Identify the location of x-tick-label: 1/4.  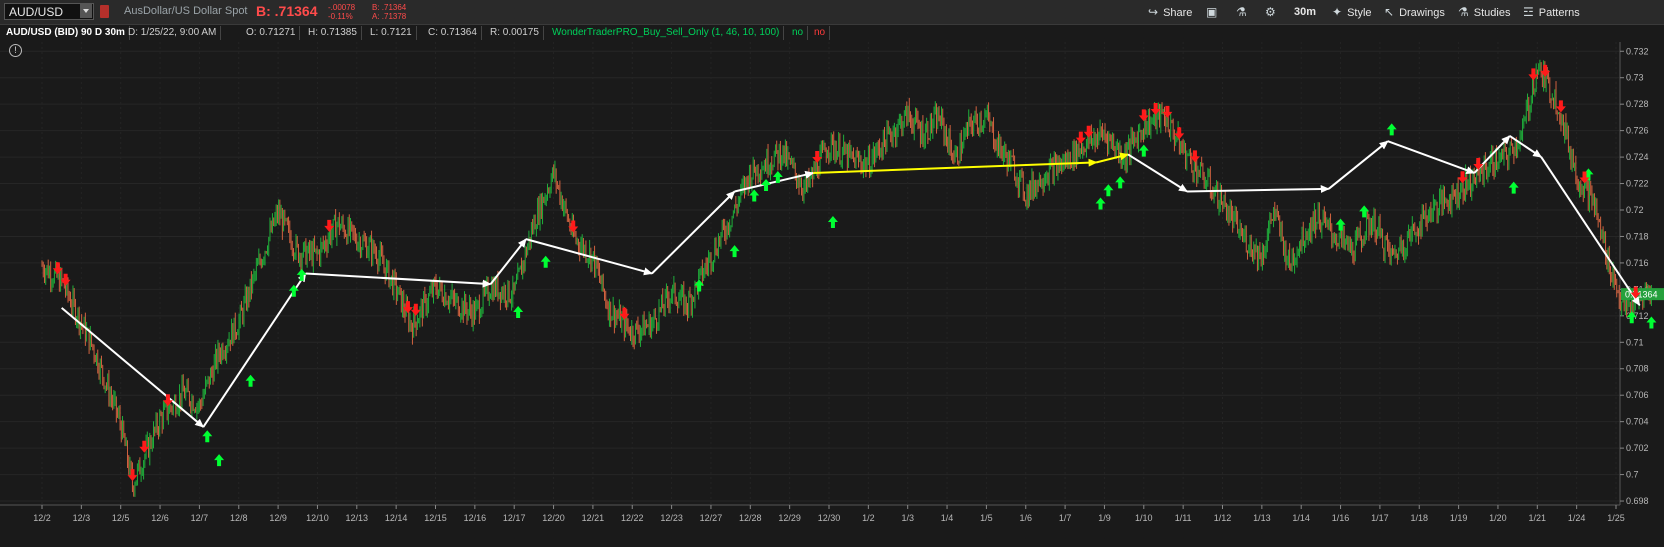
(947, 518).